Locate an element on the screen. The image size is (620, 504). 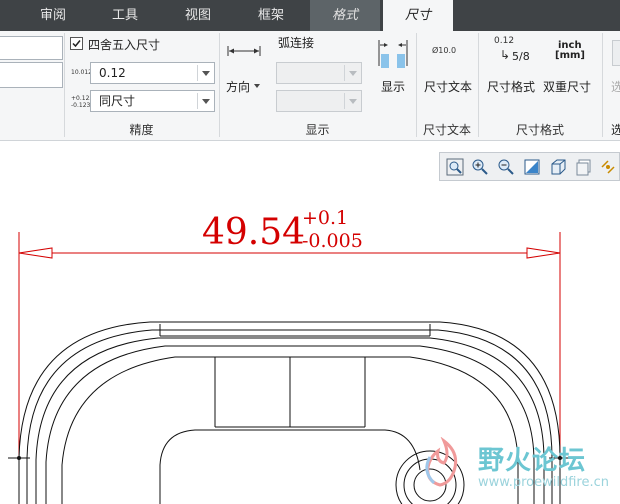
ribbon-tab-bar: 审阅 工具 视图 框架 格式 尺寸 is located at coordinates (310, 16).